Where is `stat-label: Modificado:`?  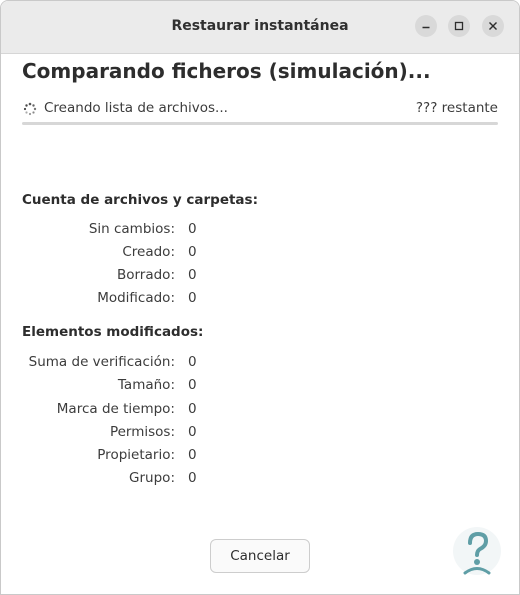 stat-label: Modificado: is located at coordinates (136, 298).